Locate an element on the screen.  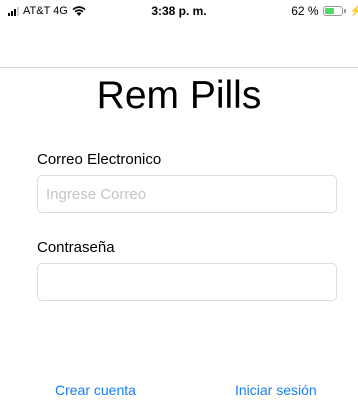
battery-nub is located at coordinates (344, 11).